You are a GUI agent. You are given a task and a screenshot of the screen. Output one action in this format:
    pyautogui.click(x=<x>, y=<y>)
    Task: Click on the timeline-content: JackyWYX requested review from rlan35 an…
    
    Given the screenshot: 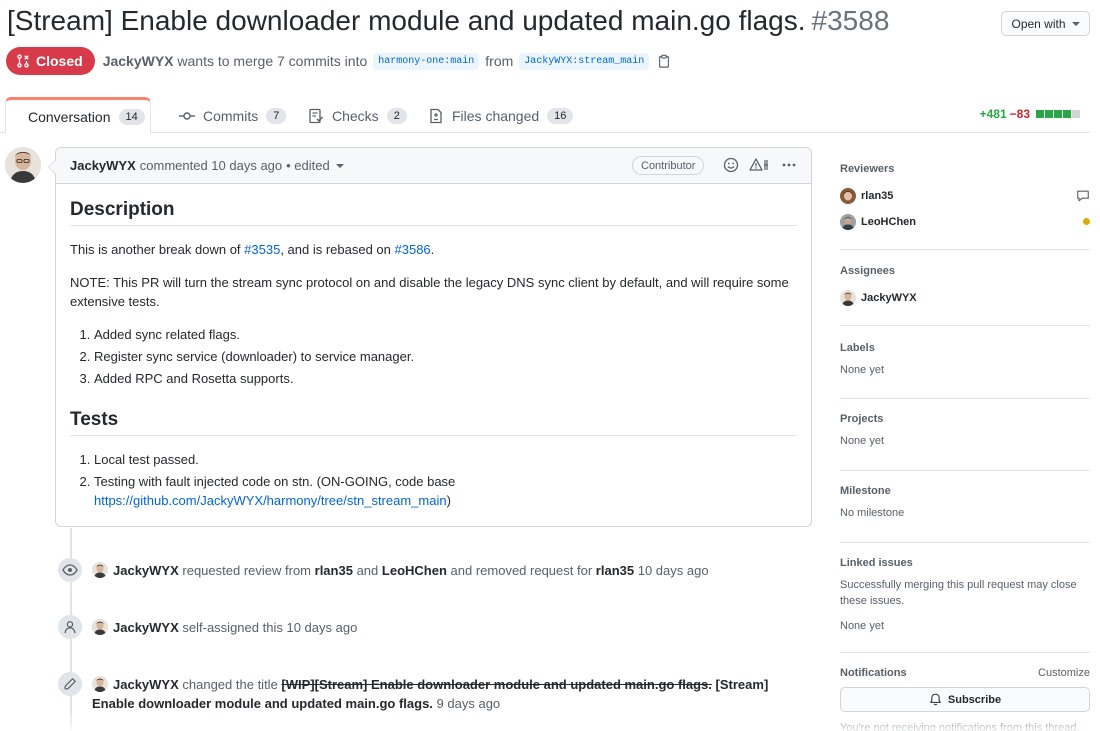 What is the action you would take?
    pyautogui.click(x=400, y=570)
    